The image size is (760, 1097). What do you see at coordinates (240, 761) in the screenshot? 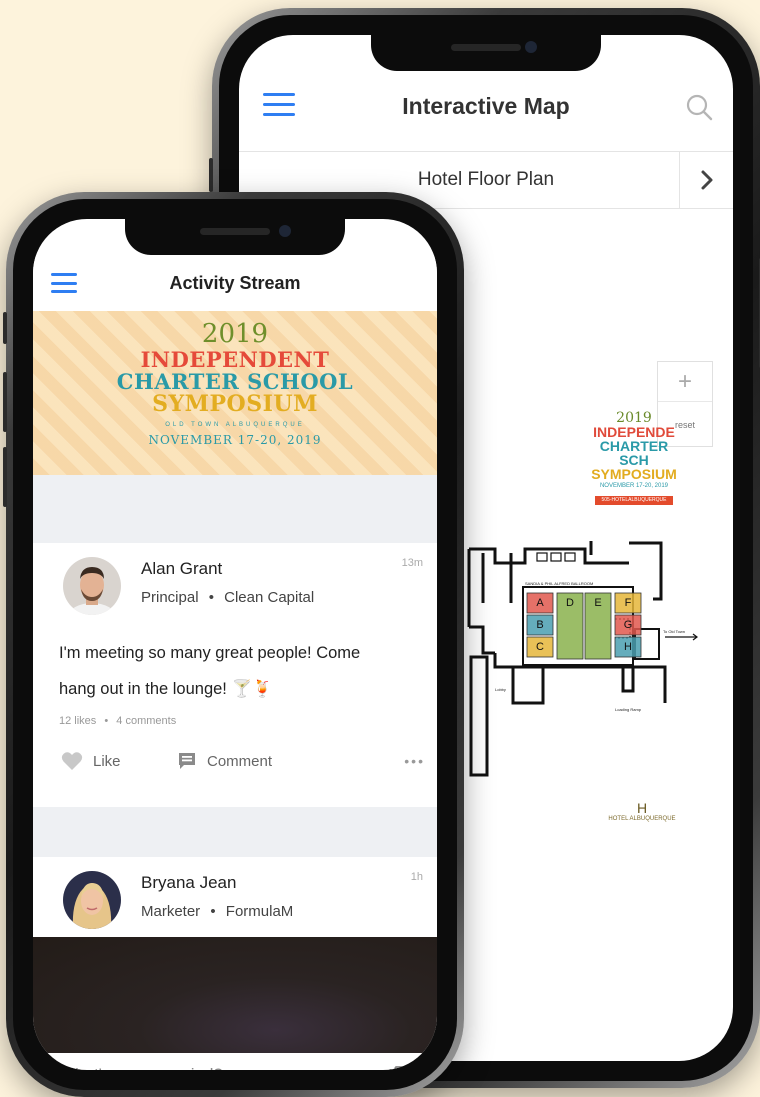
I see `comment-label: Comment` at bounding box center [240, 761].